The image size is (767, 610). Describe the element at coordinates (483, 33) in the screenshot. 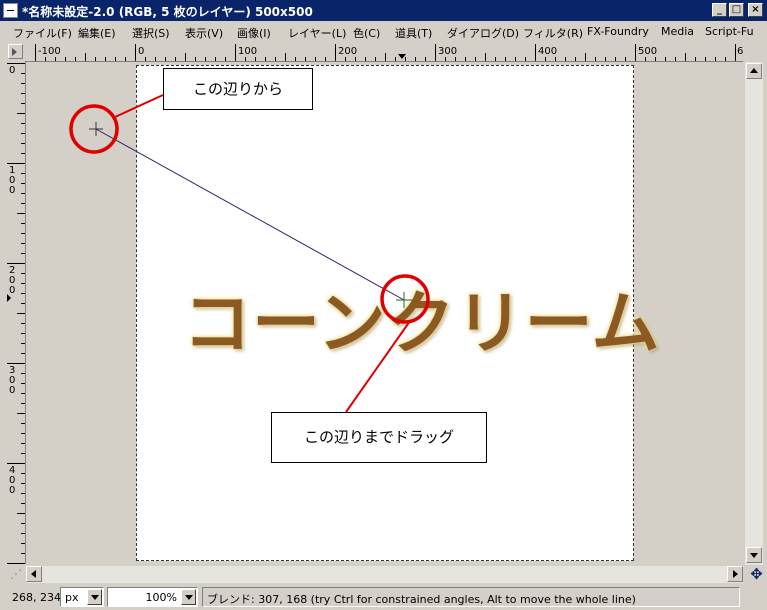

I see `menu-dialogs: ダイアログ(D)` at that location.